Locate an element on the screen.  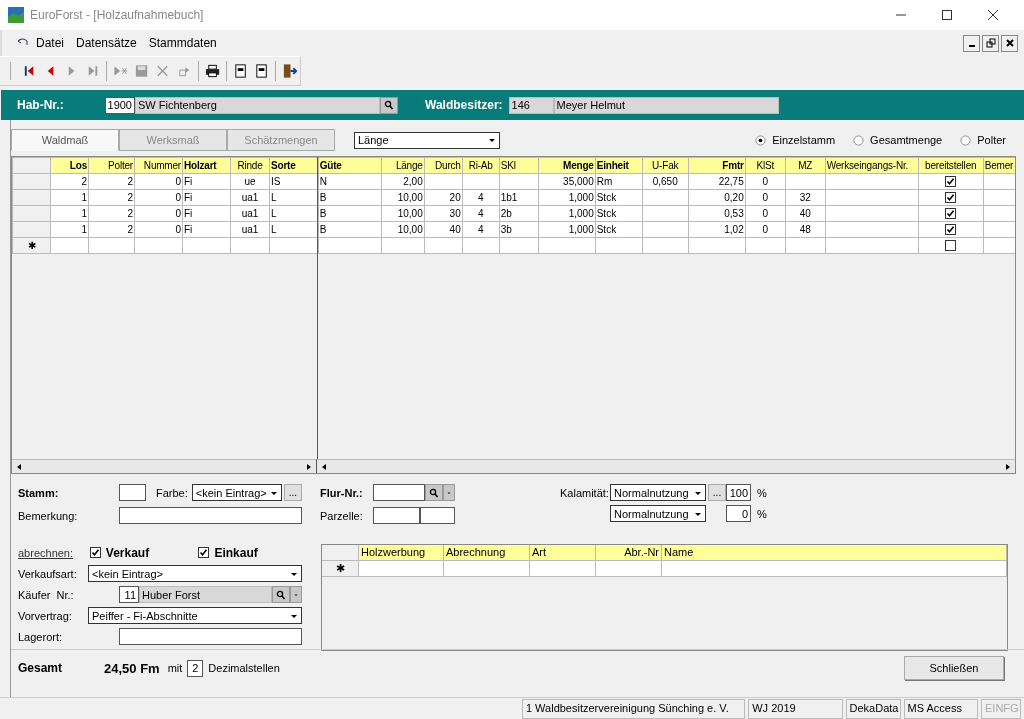
column-header: Abrechnung is located at coordinates (487, 553).